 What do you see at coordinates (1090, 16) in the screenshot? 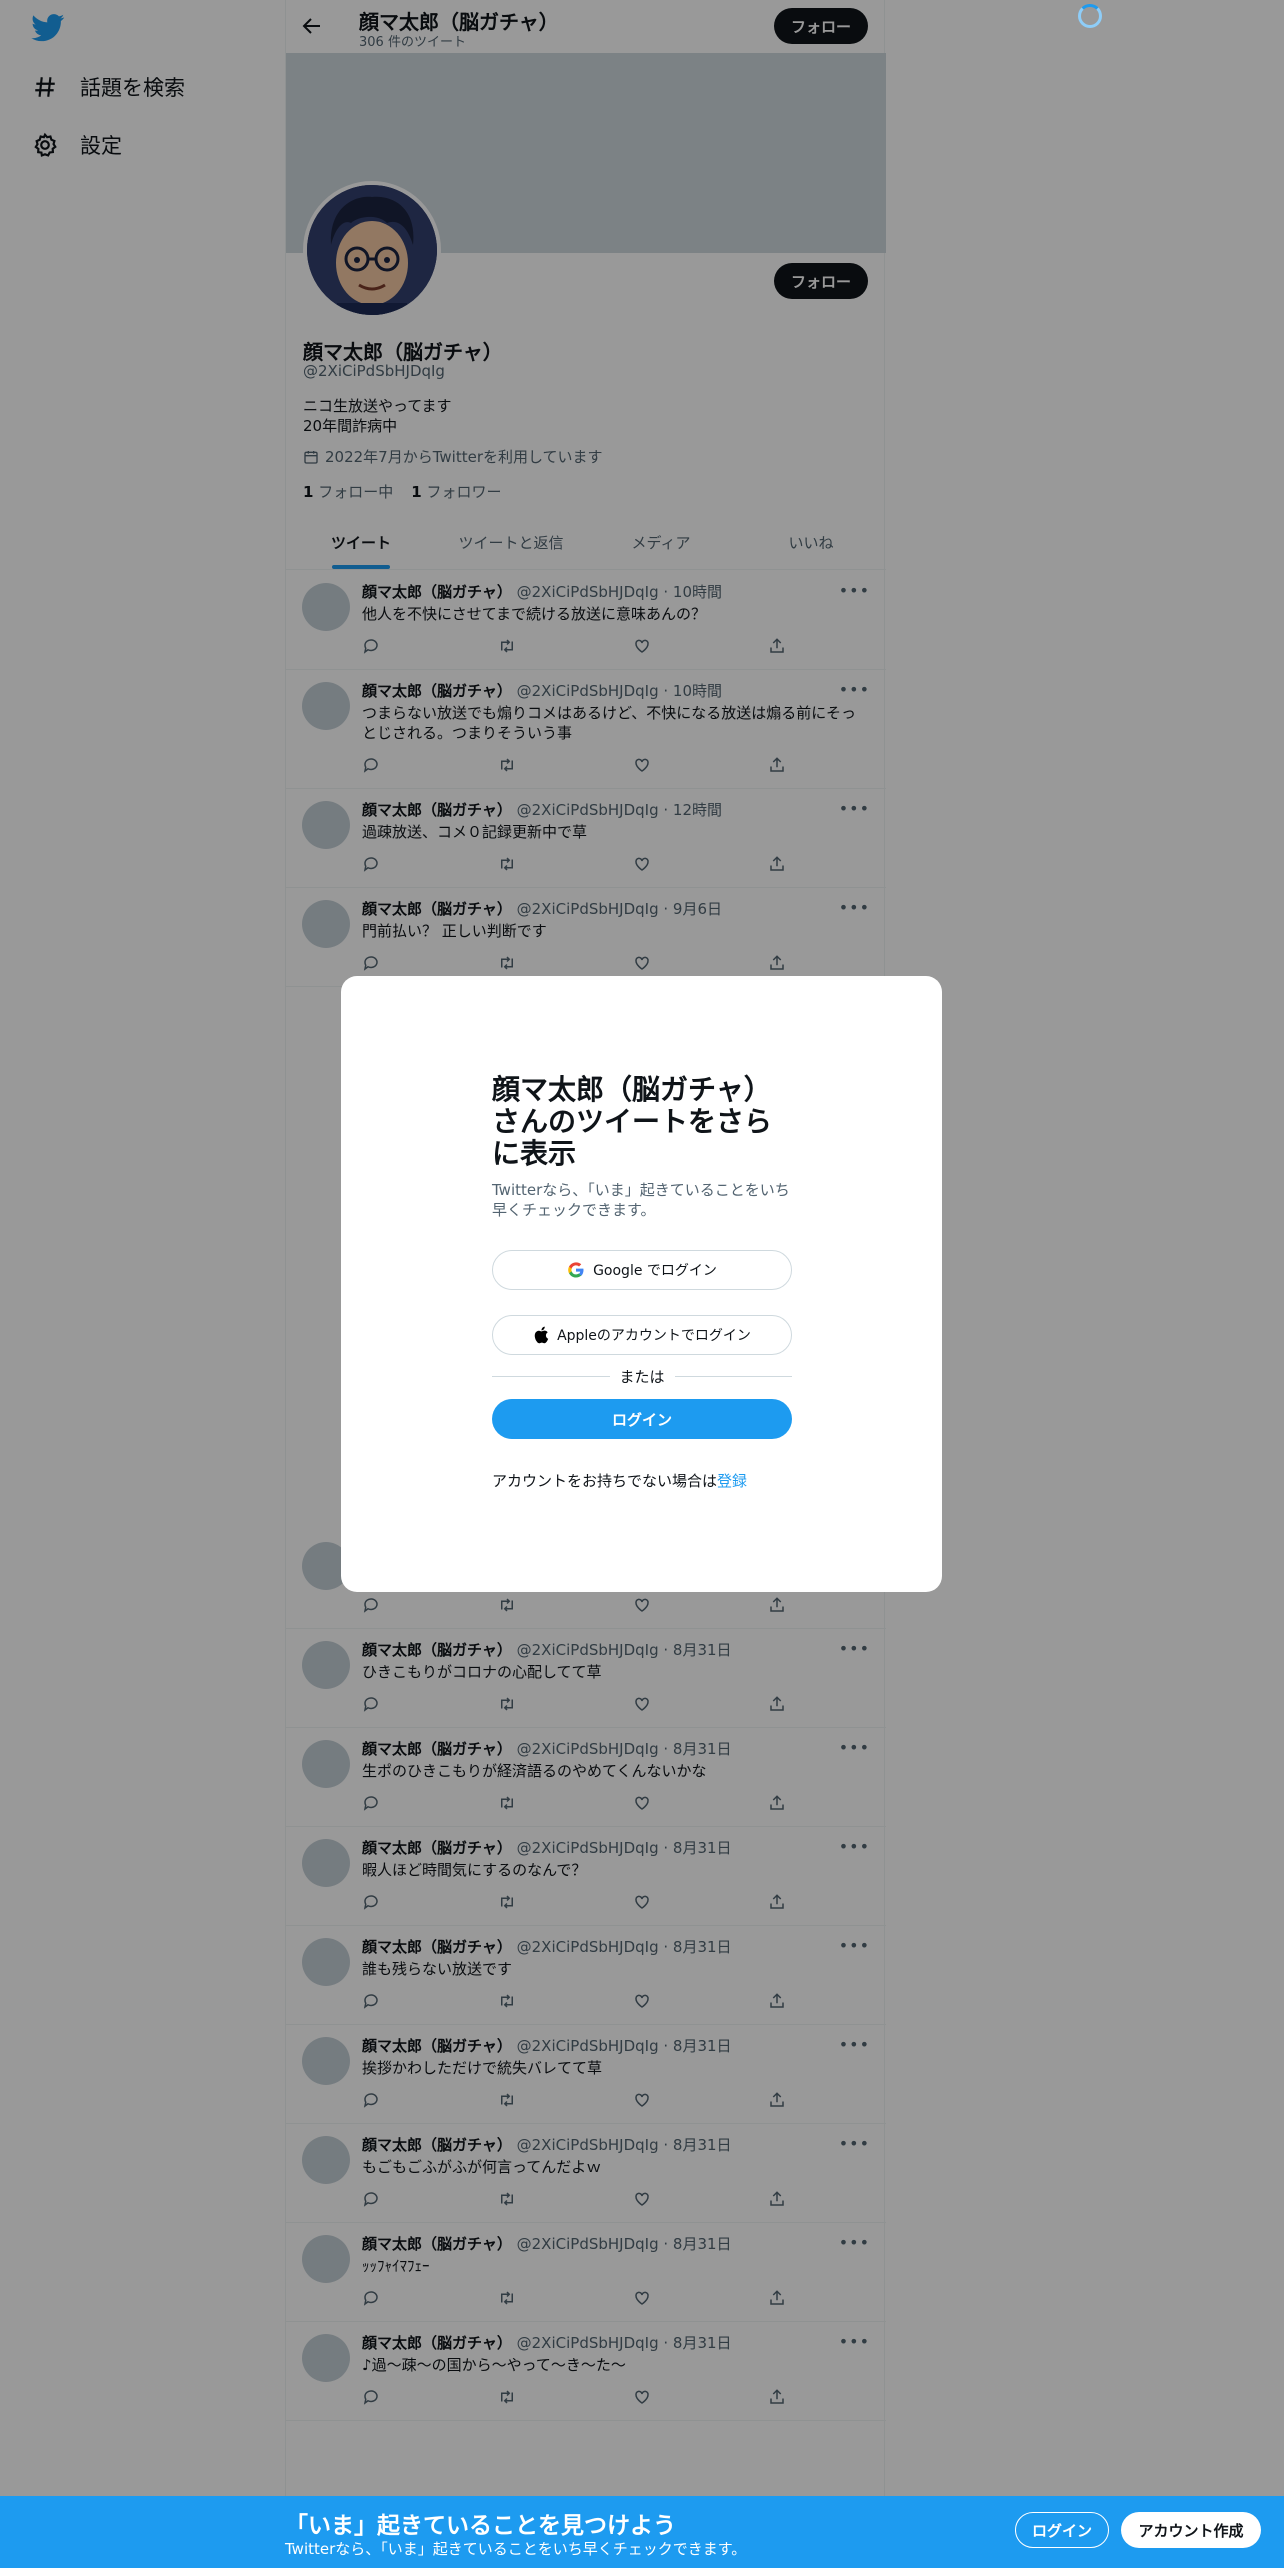
I see `loading-spinner-icon` at bounding box center [1090, 16].